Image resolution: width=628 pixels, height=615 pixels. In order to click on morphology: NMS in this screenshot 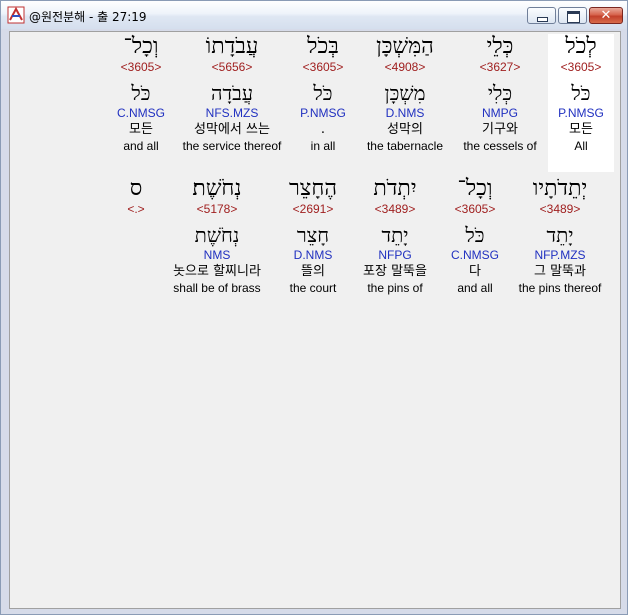, I will do `click(217, 255)`.